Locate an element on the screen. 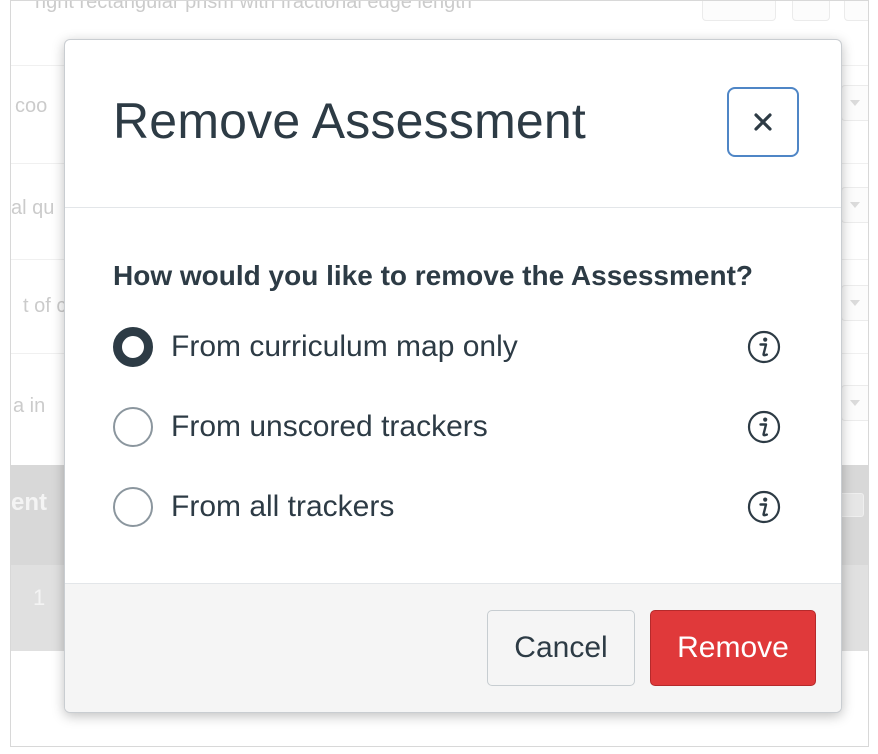  option-unscored-trackers: From unscored trackers is located at coordinates (448, 427).